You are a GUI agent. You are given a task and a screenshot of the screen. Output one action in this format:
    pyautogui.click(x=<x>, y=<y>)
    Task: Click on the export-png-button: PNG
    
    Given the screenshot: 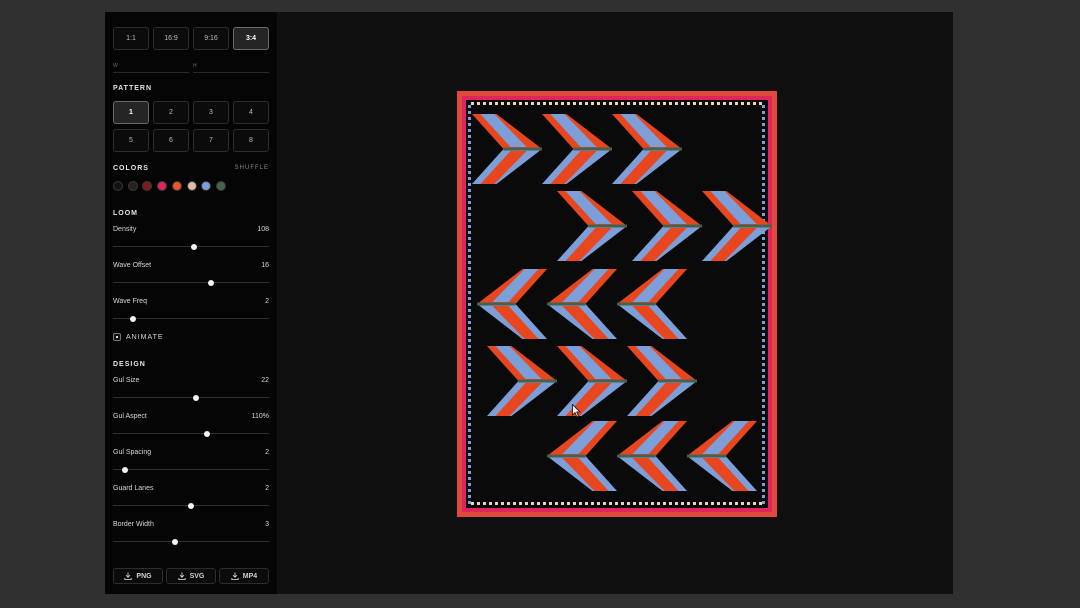 What is the action you would take?
    pyautogui.click(x=138, y=576)
    